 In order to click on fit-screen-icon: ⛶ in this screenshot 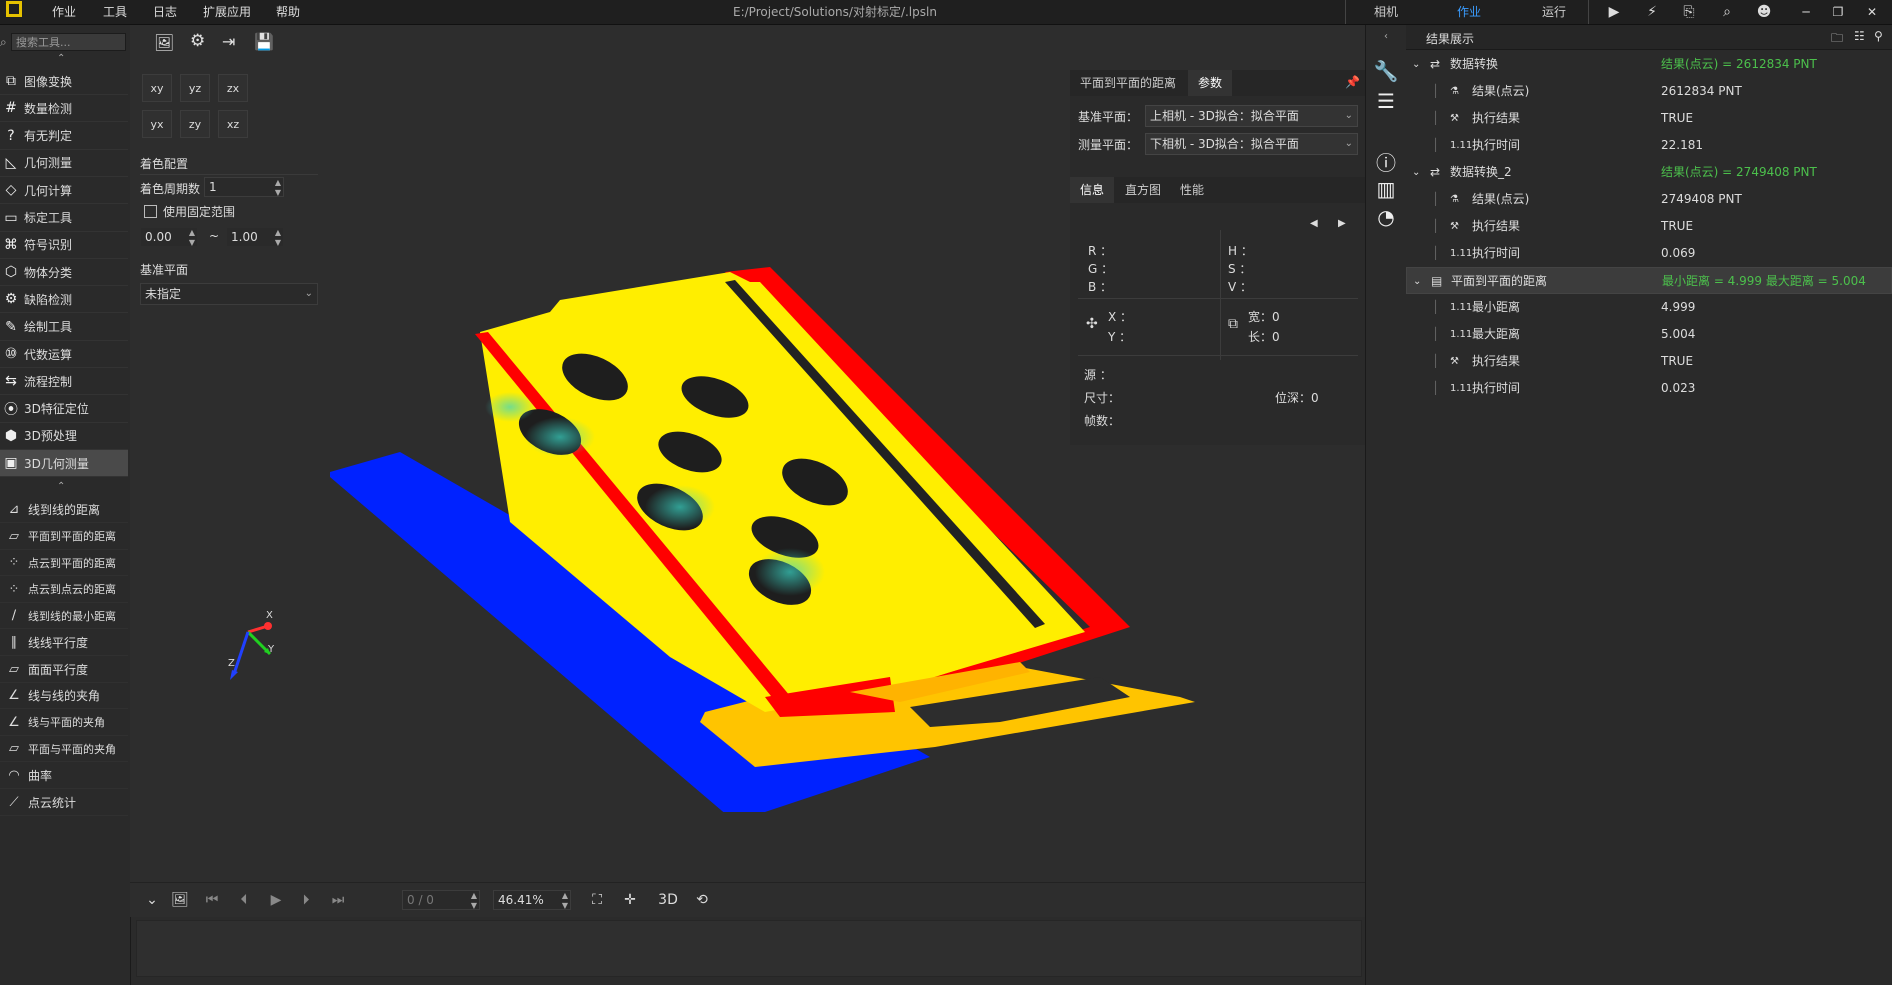, I will do `click(597, 900)`.